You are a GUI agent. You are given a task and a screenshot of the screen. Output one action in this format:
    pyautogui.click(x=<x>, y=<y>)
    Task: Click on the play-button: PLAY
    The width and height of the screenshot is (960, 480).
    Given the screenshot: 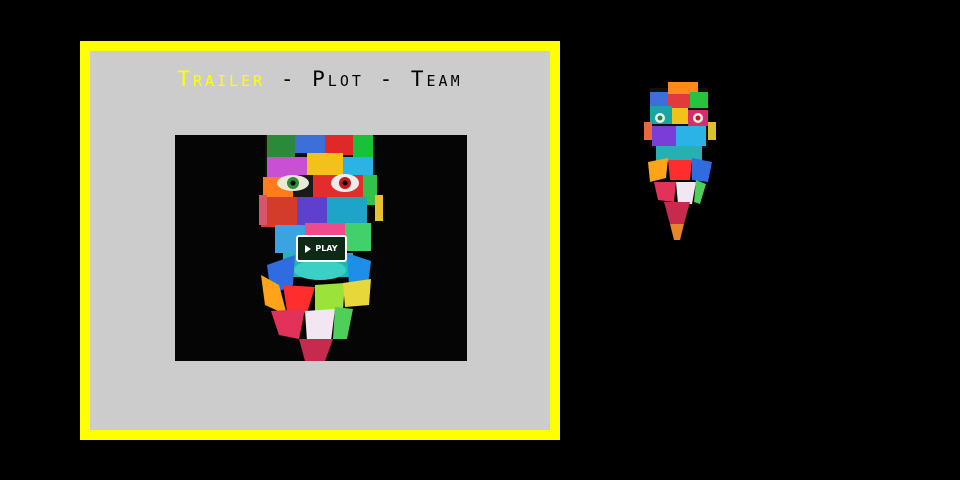 What is the action you would take?
    pyautogui.click(x=321, y=248)
    